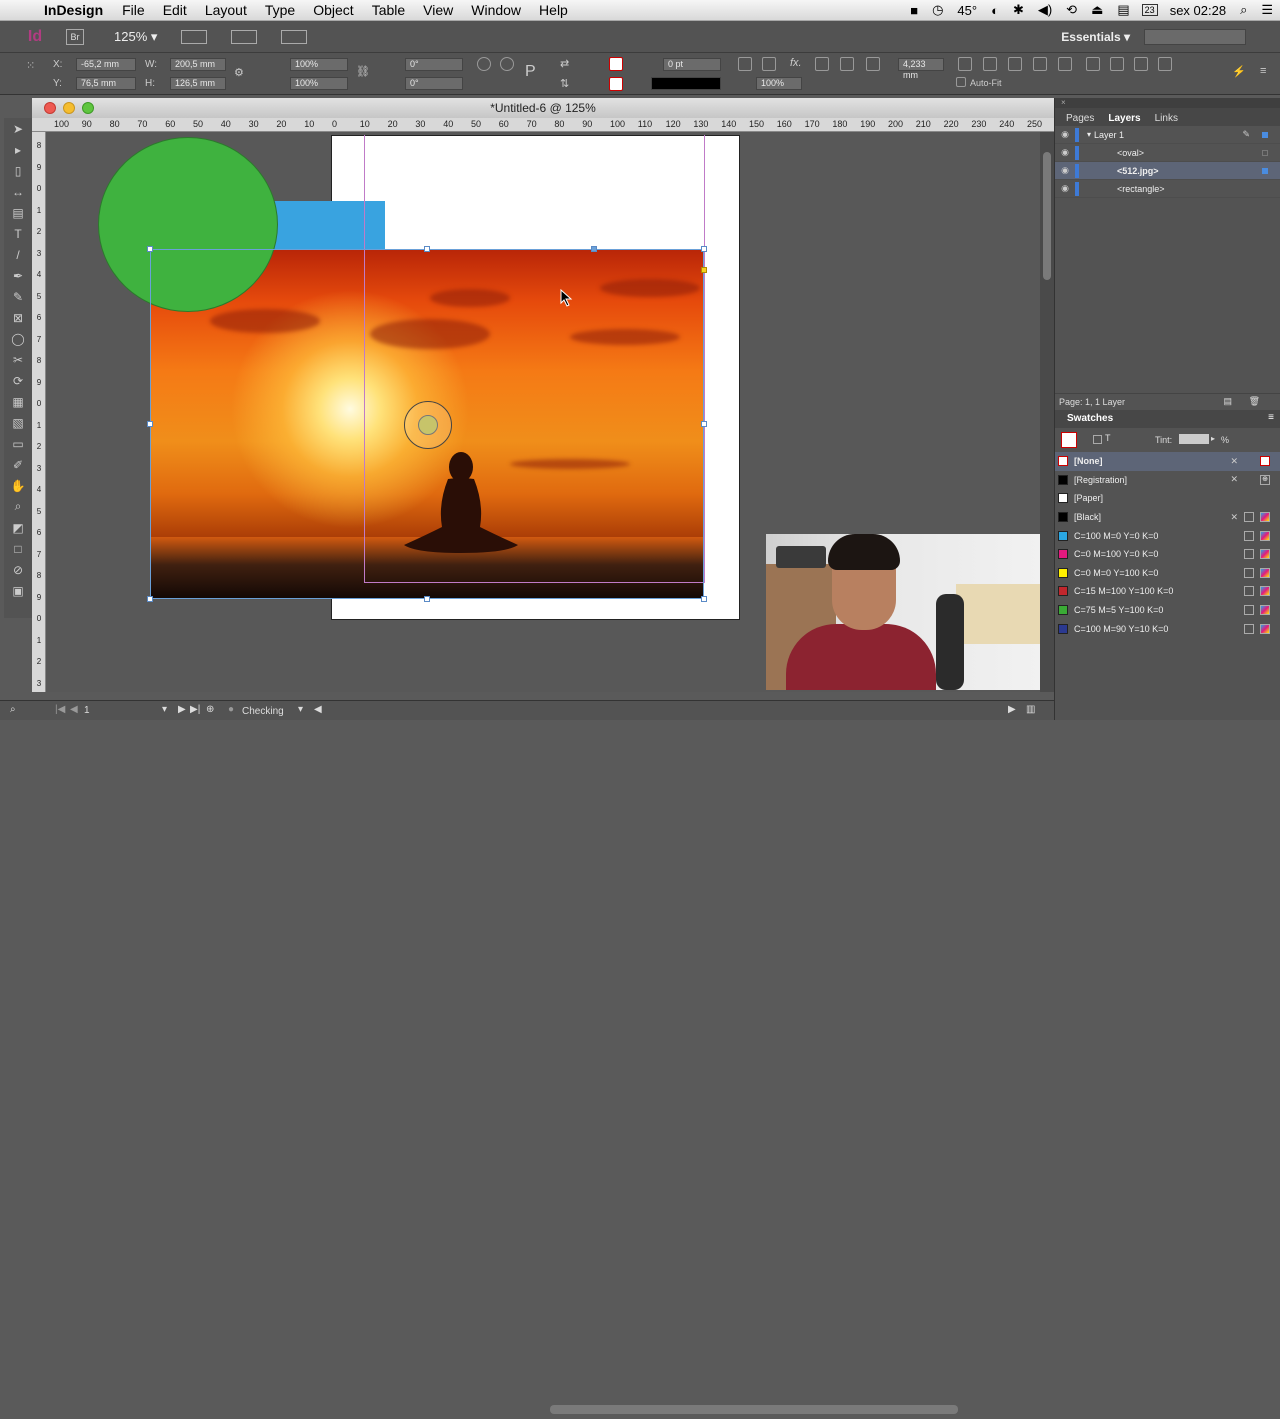  Describe the element at coordinates (69, 108) in the screenshot. I see `minimize-window-button` at that location.